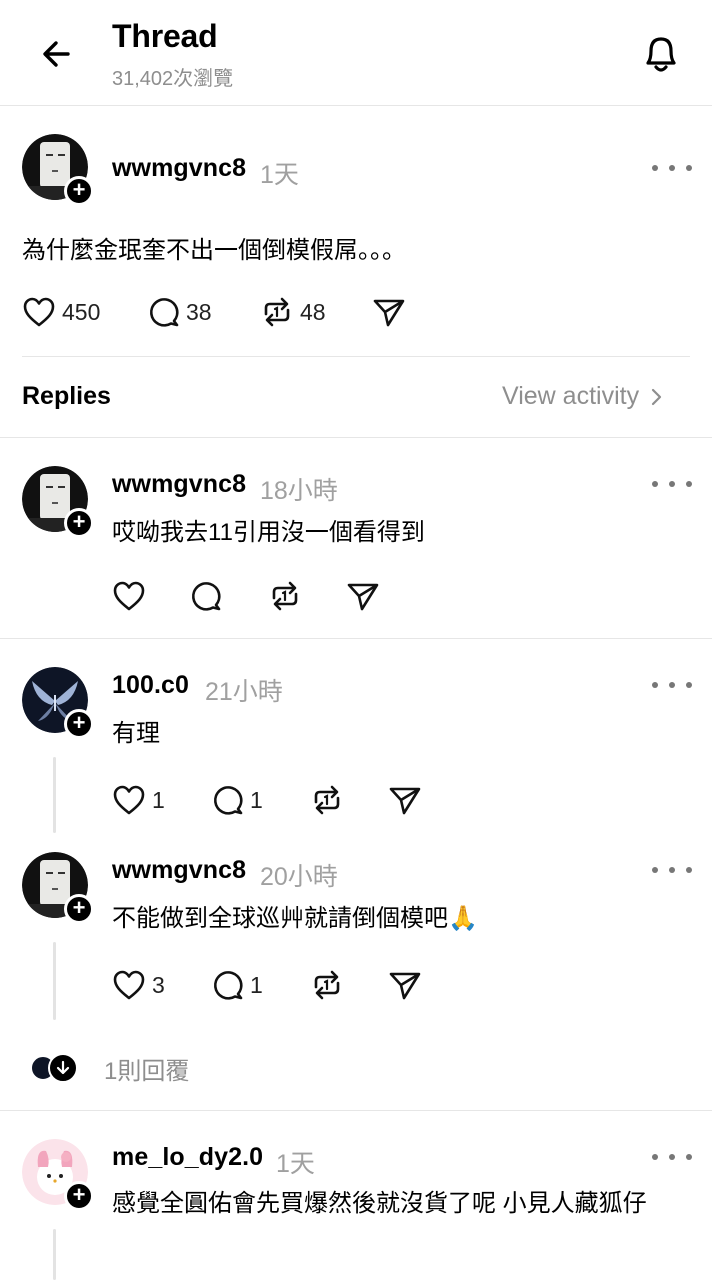 This screenshot has height=1280, width=712. I want to click on divider, so click(356, 356).